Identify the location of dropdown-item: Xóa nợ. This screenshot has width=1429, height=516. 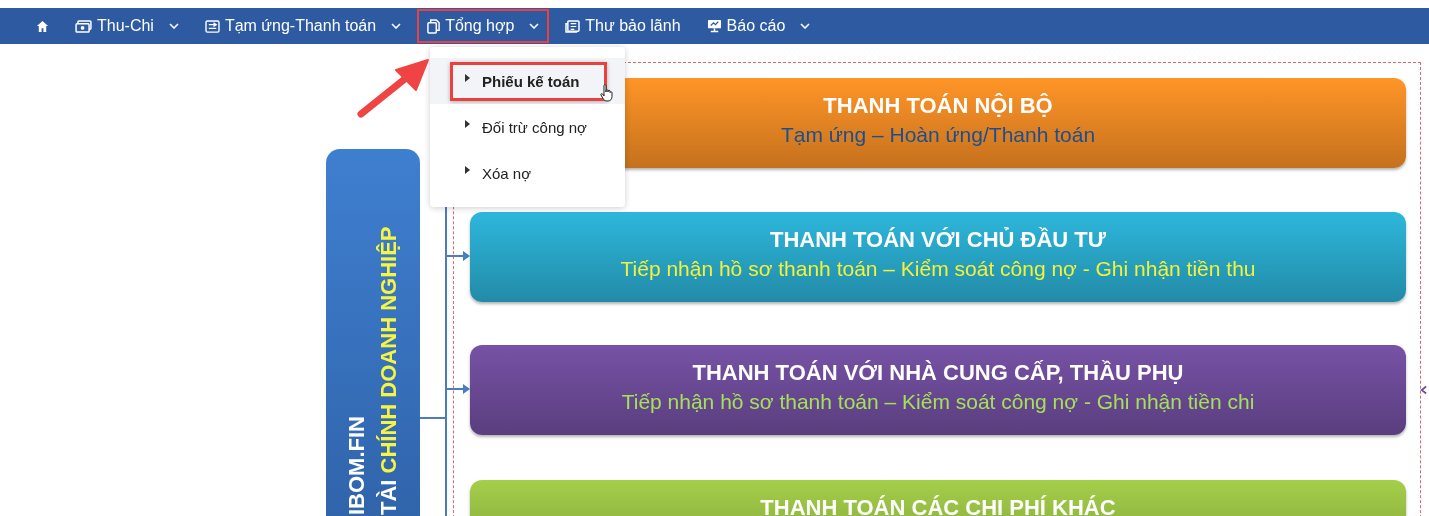
(527, 173).